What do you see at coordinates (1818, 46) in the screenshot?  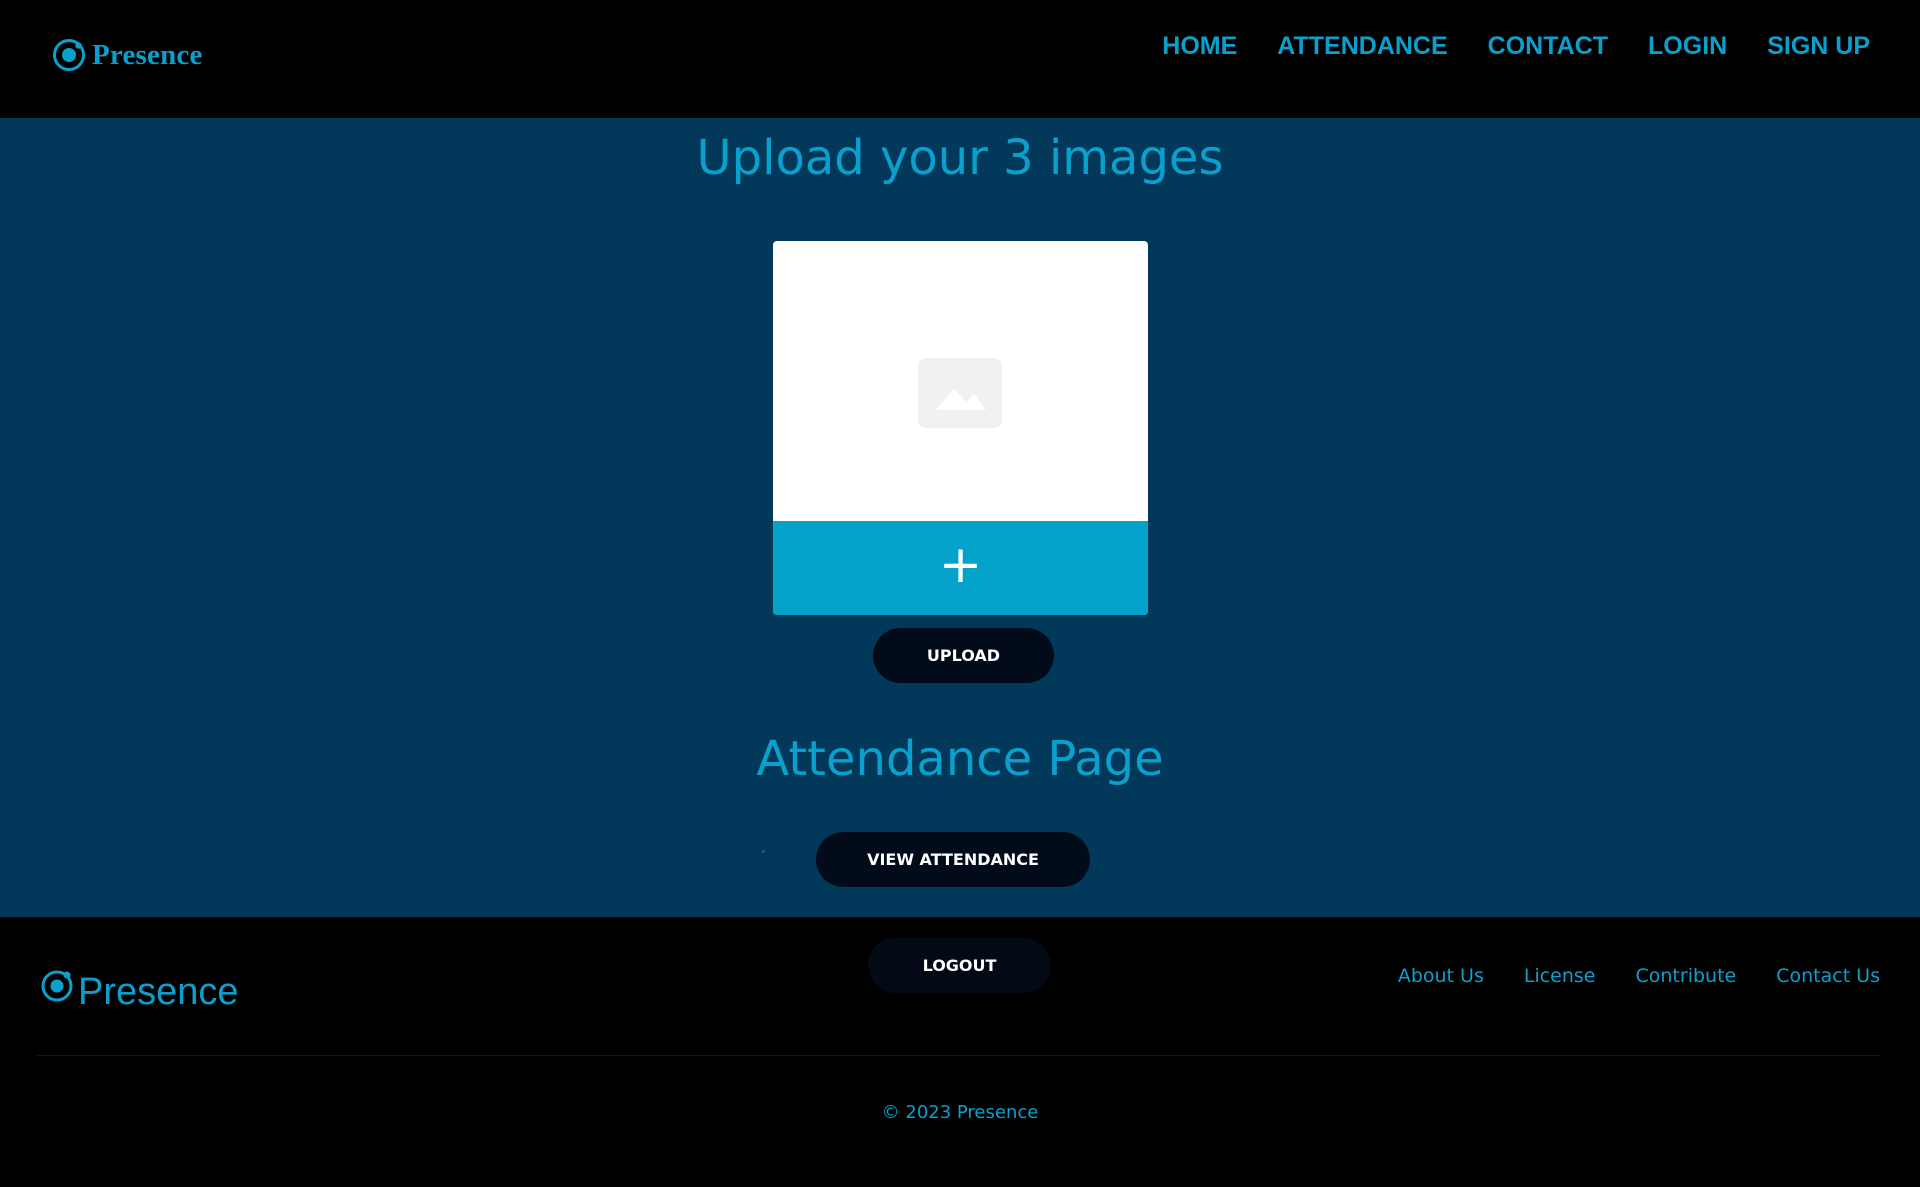 I see `nav-signup-link: SIGN UP` at bounding box center [1818, 46].